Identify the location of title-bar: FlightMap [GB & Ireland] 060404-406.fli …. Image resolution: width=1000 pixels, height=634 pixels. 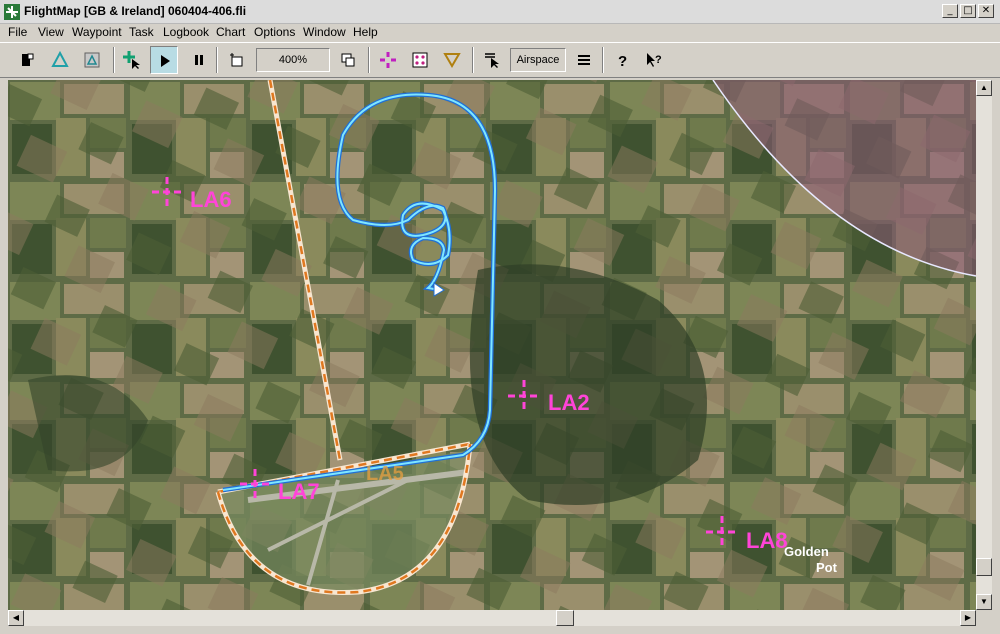
(500, 12).